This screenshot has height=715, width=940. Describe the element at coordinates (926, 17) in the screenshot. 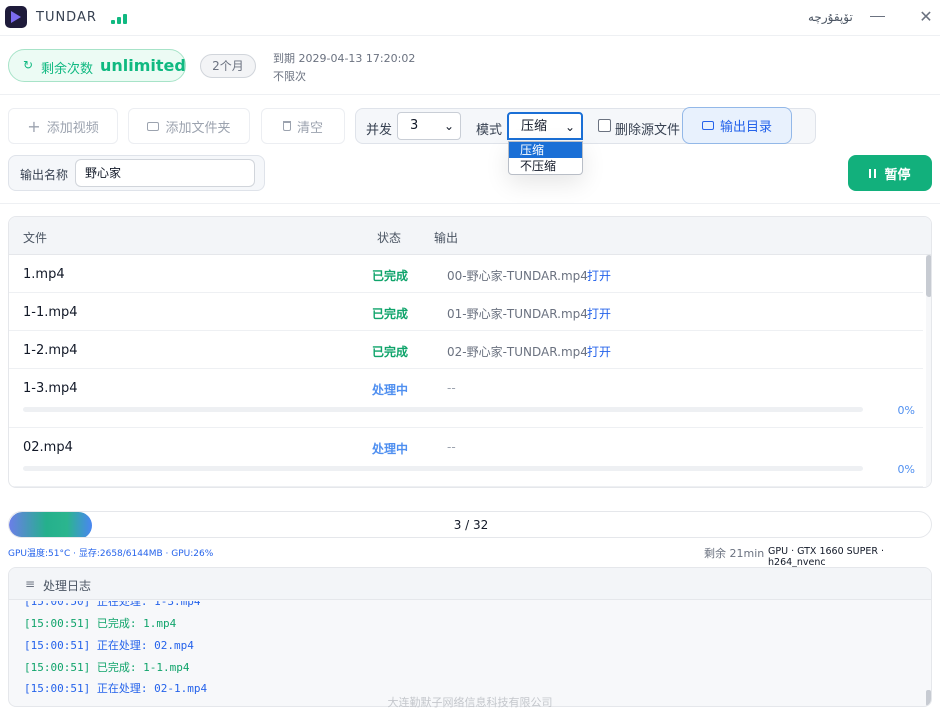

I see `close-button: ✕` at that location.